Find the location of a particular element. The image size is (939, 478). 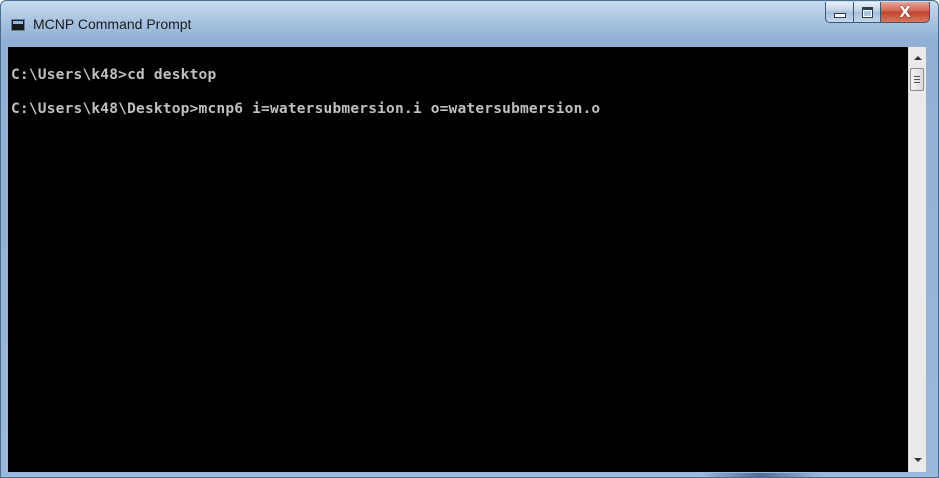

vertical-scrollbar is located at coordinates (917, 259).